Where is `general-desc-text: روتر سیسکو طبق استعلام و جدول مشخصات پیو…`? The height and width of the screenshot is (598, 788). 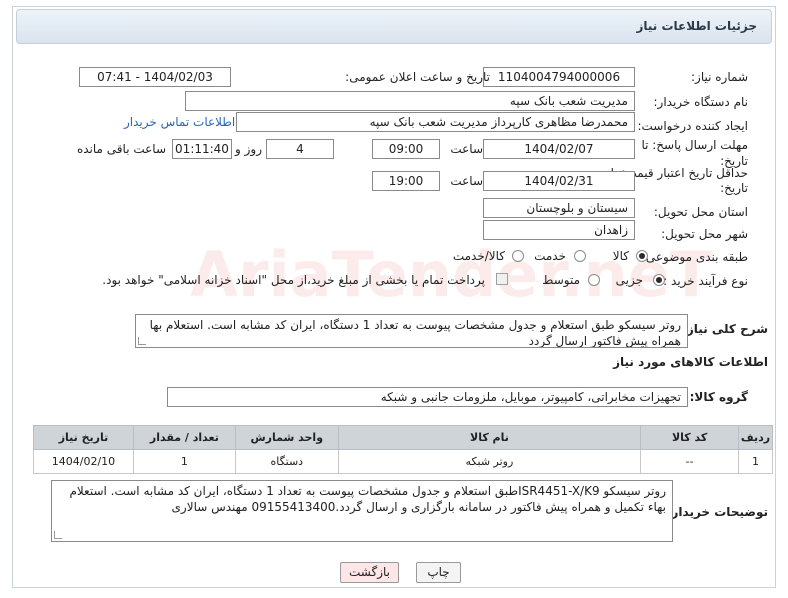 general-desc-text: روتر سیسکو طبق استعلام و جدول مشخصات پیو… is located at coordinates (415, 333).